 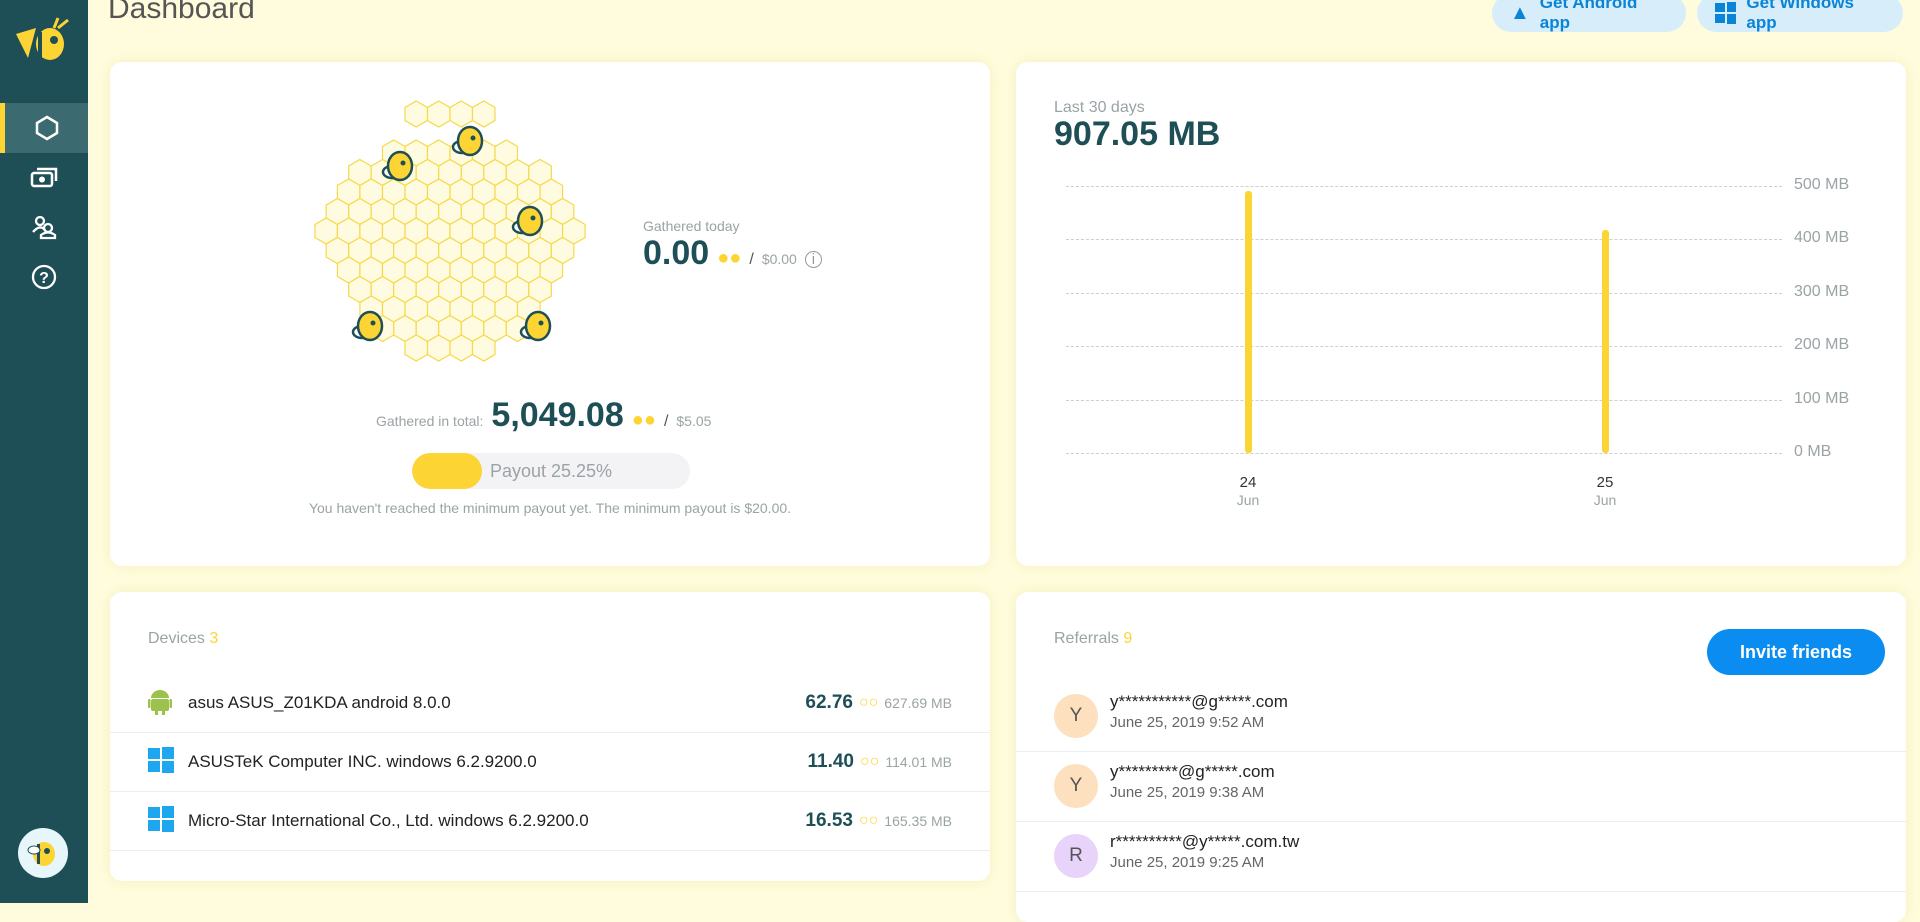 I want to click on sidebar-item-dashboard, so click(x=44, y=128).